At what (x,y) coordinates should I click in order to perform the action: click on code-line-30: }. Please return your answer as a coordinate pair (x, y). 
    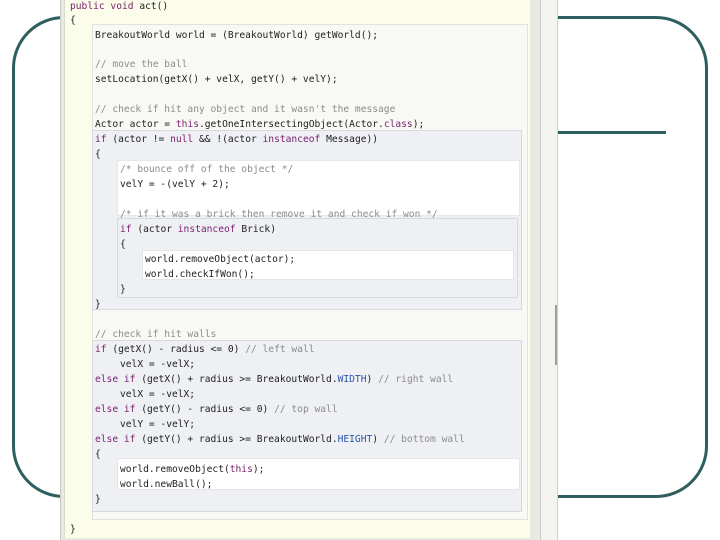
    Looking at the image, I should click on (98, 499).